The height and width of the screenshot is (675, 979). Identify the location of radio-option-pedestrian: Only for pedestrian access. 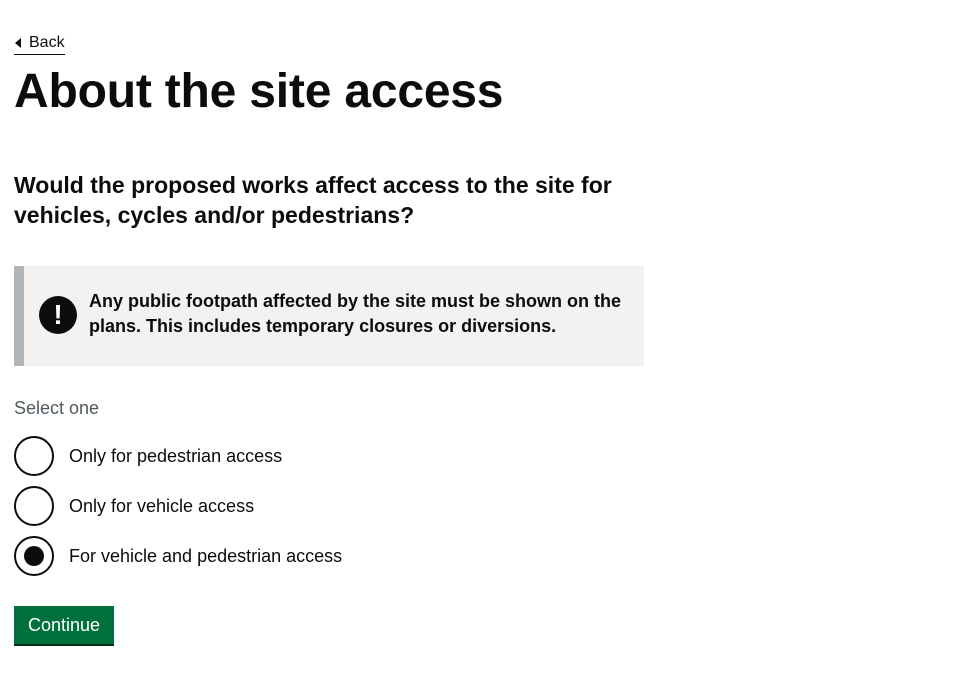
(148, 456).